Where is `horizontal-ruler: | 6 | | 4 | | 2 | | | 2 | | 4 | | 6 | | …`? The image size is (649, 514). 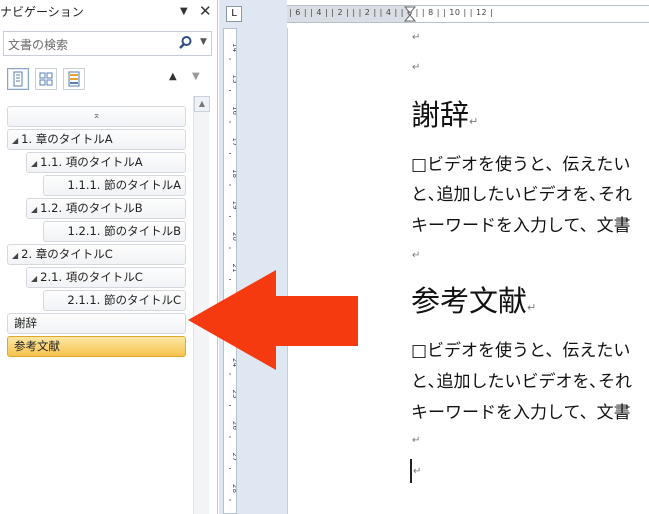 horizontal-ruler: | 6 | | 4 | | 2 | | | 2 | | 4 | | 6 | | … is located at coordinates (468, 14).